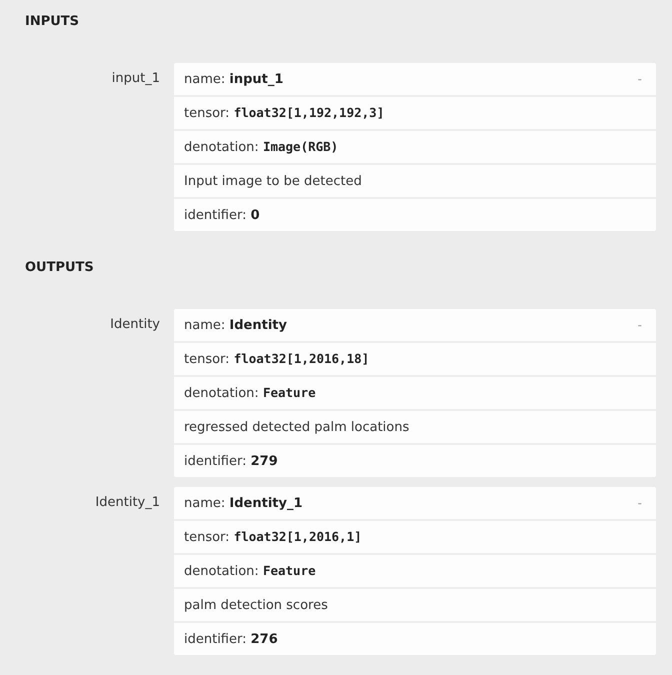  What do you see at coordinates (284, 113) in the screenshot?
I see `property-text: tensor: float32[1,192,192,3]` at bounding box center [284, 113].